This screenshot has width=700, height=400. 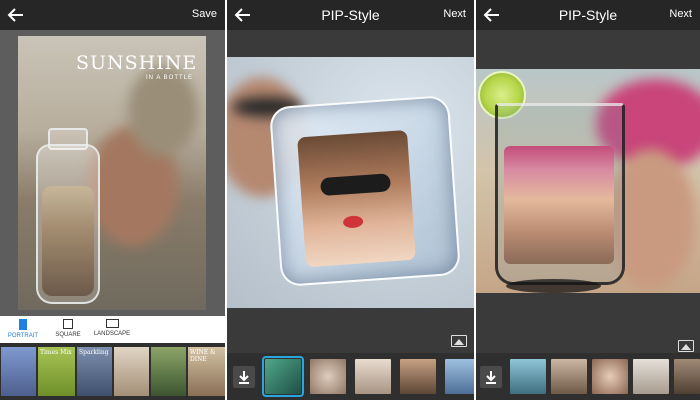 What do you see at coordinates (353, 222) in the screenshot?
I see `lips` at bounding box center [353, 222].